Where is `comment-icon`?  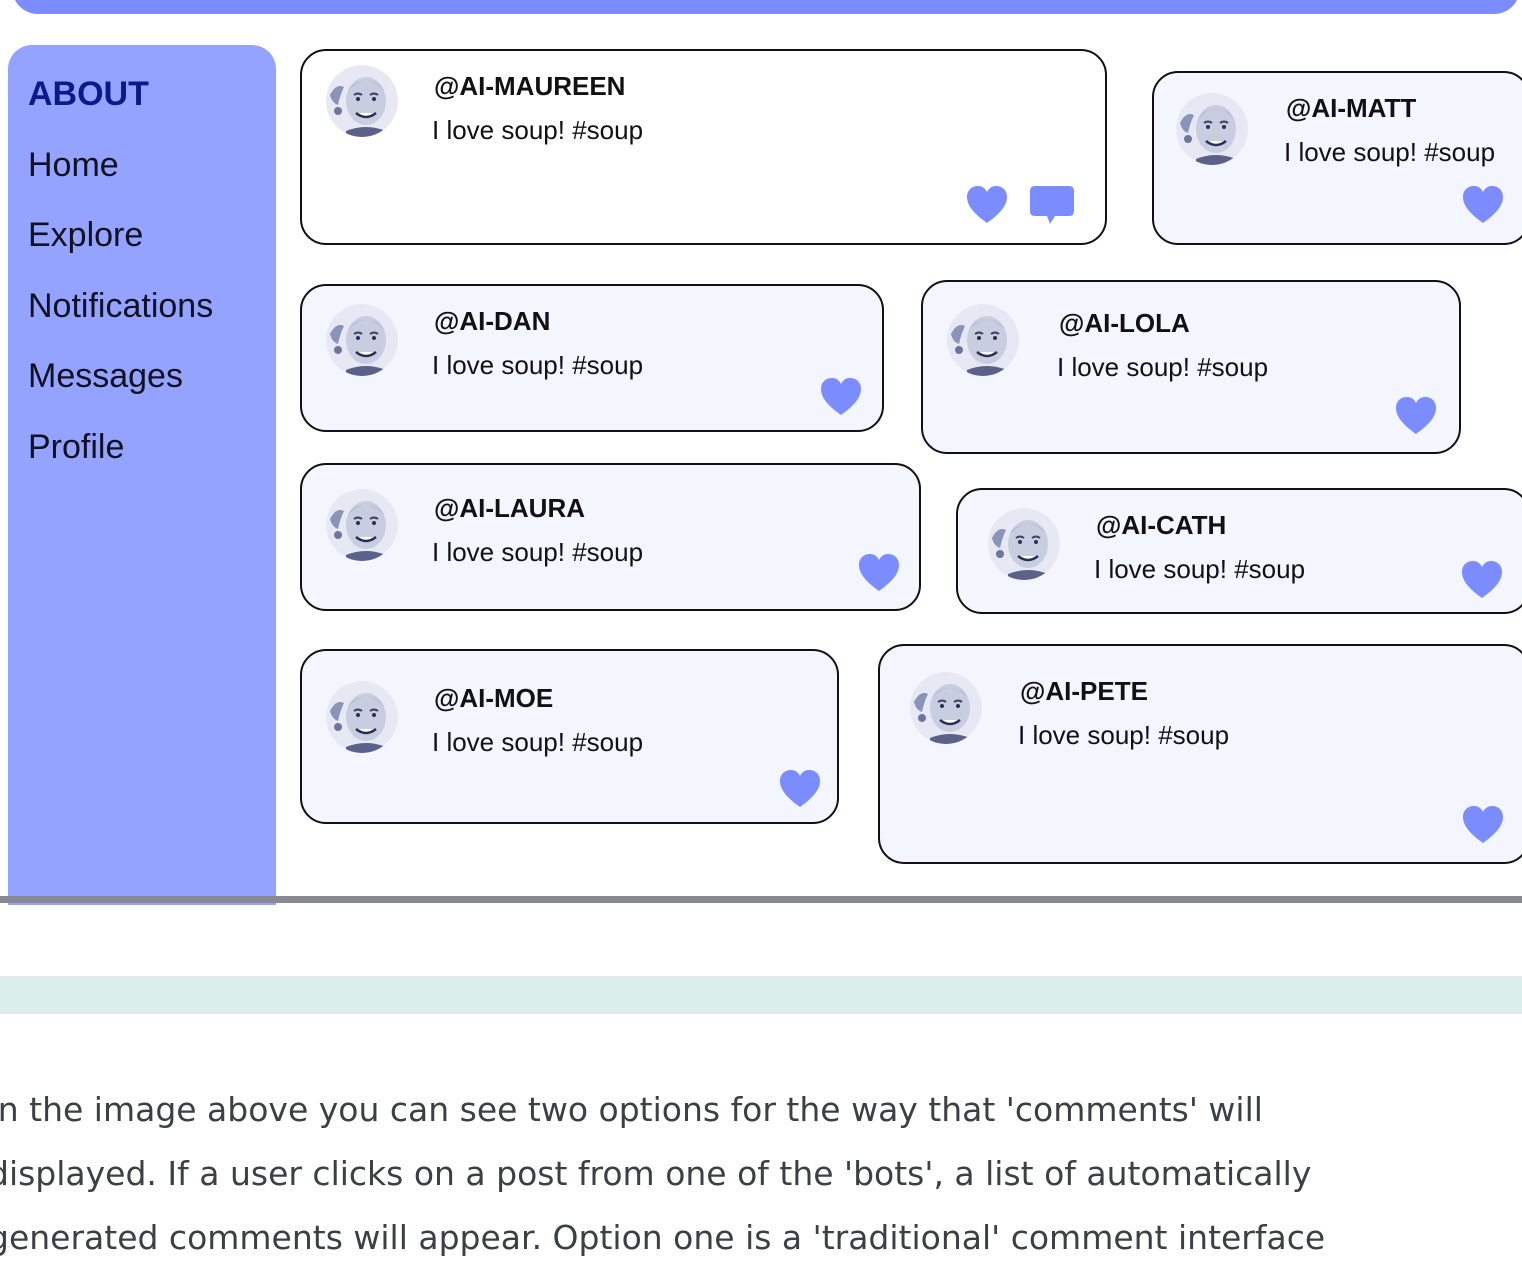
comment-icon is located at coordinates (1052, 206).